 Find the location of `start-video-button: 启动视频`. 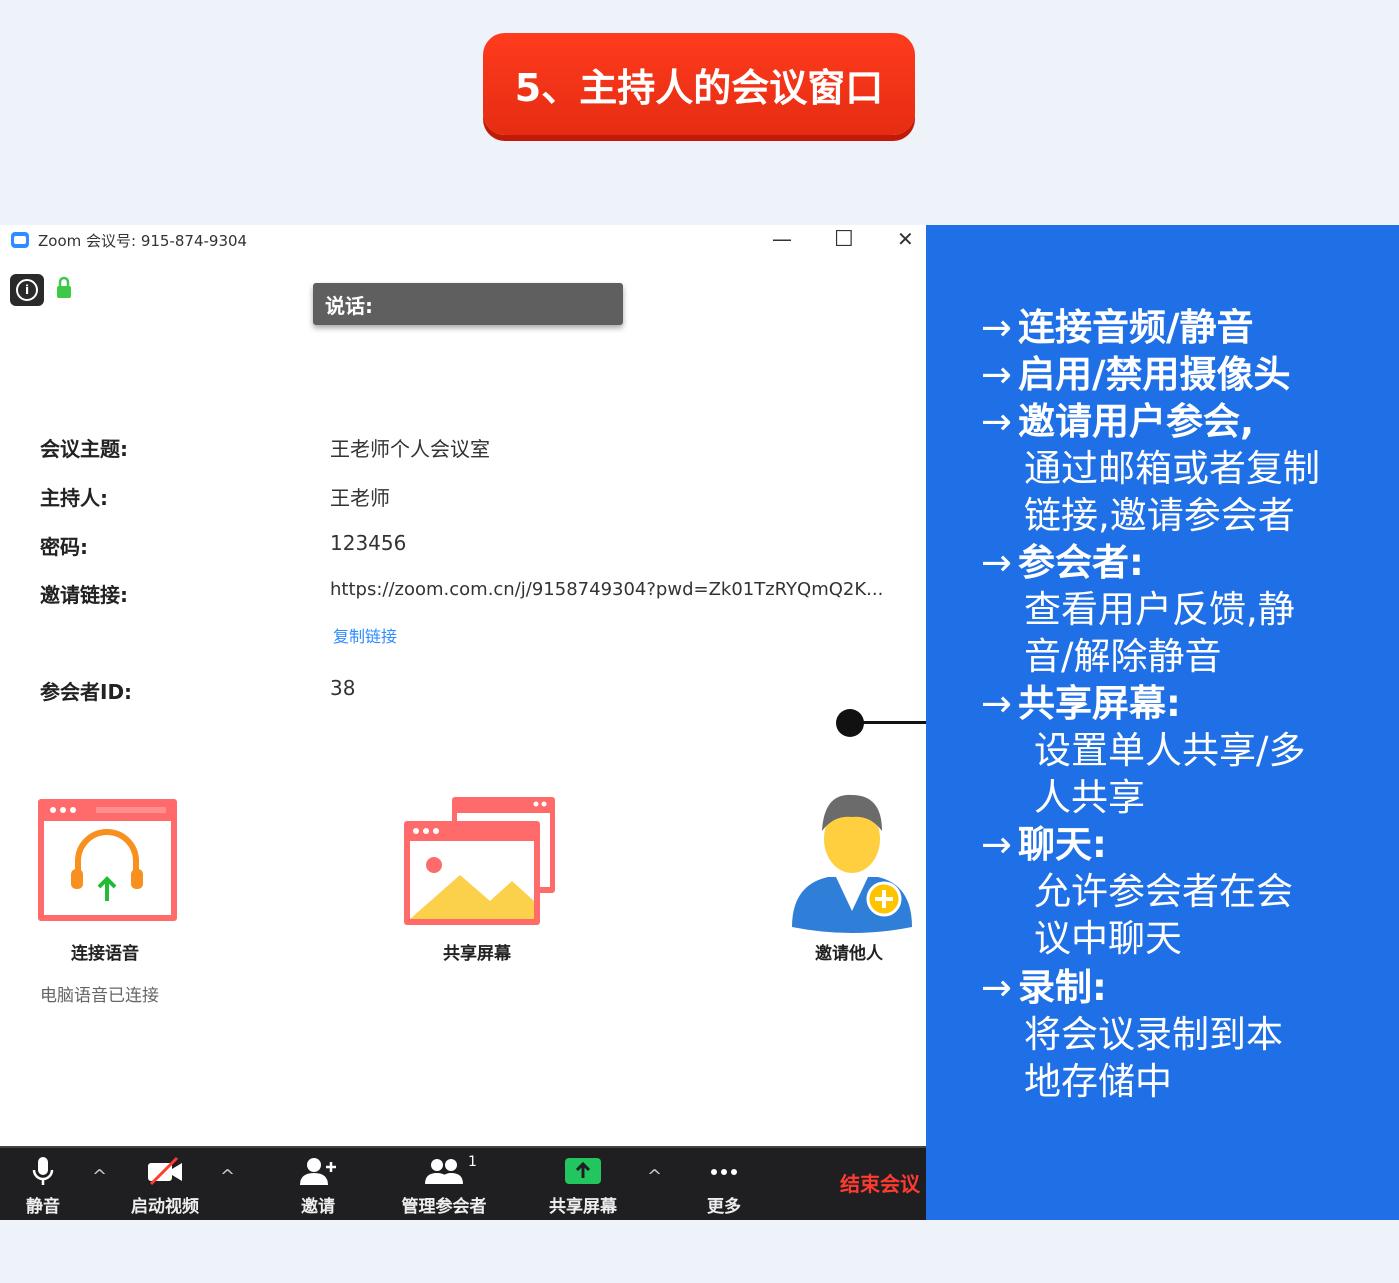

start-video-button: 启动视频 is located at coordinates (165, 1186).